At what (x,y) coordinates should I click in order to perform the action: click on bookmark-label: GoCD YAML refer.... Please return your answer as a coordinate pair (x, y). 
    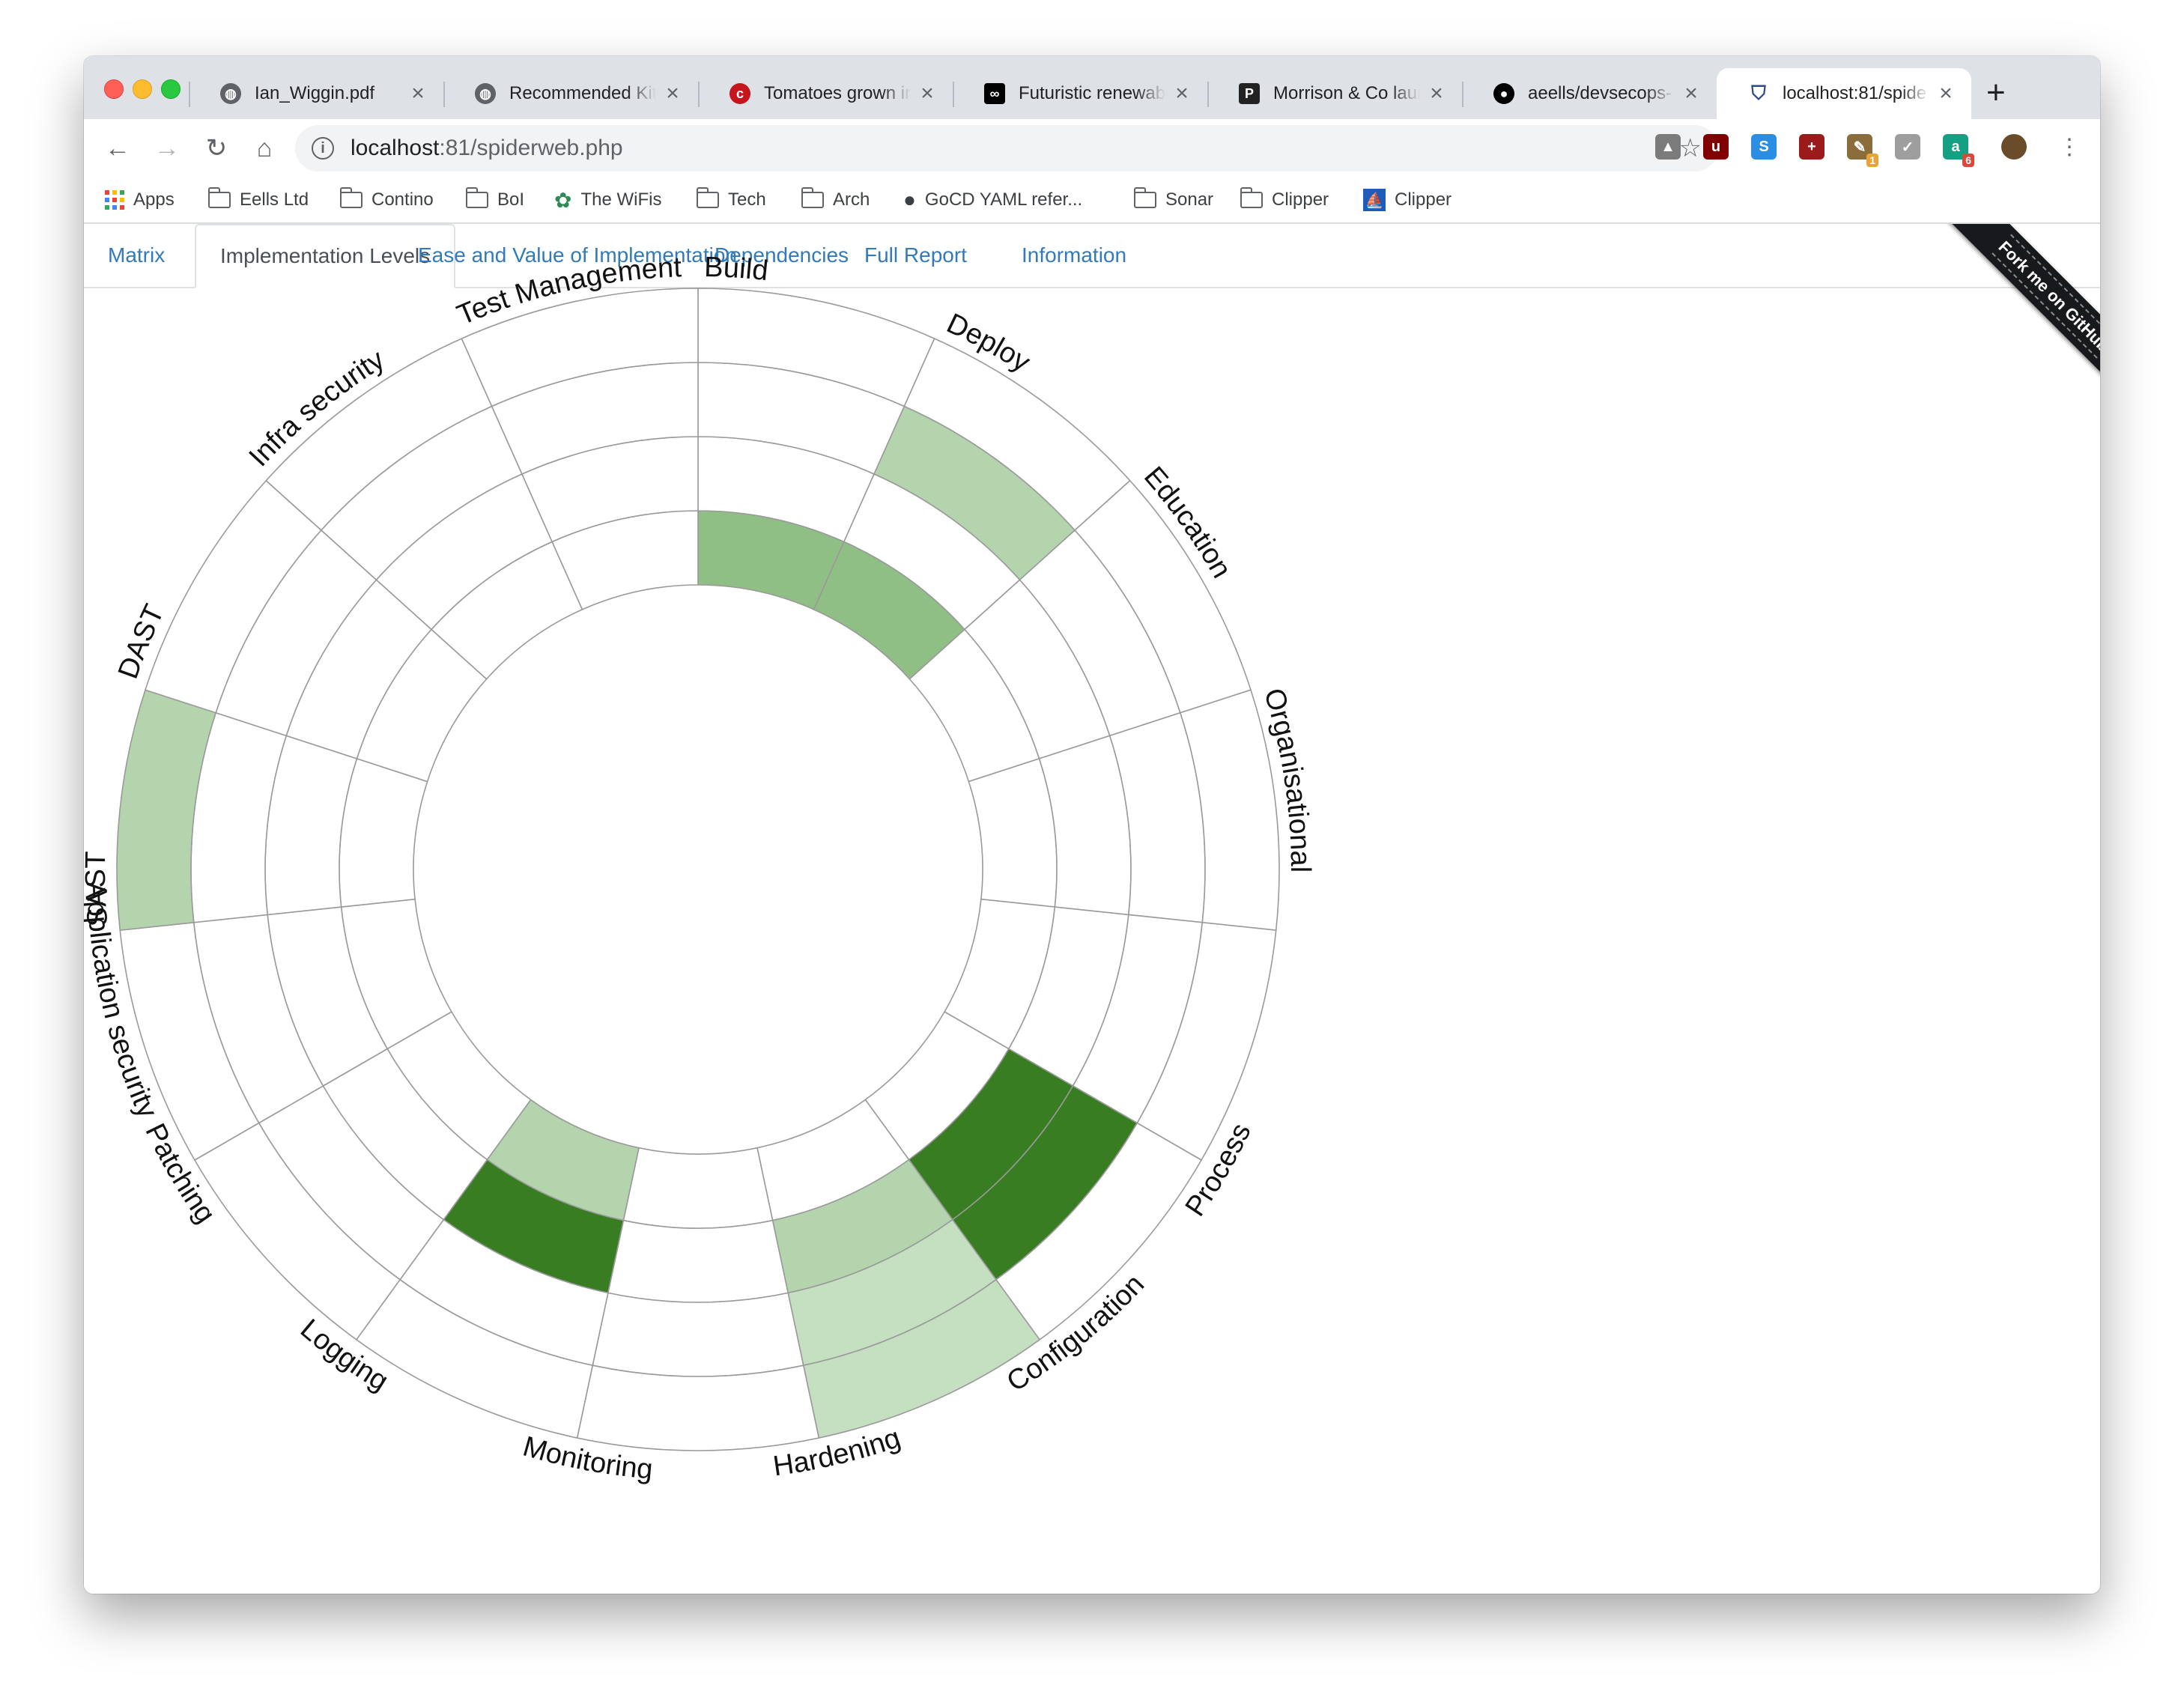
    Looking at the image, I should click on (1003, 199).